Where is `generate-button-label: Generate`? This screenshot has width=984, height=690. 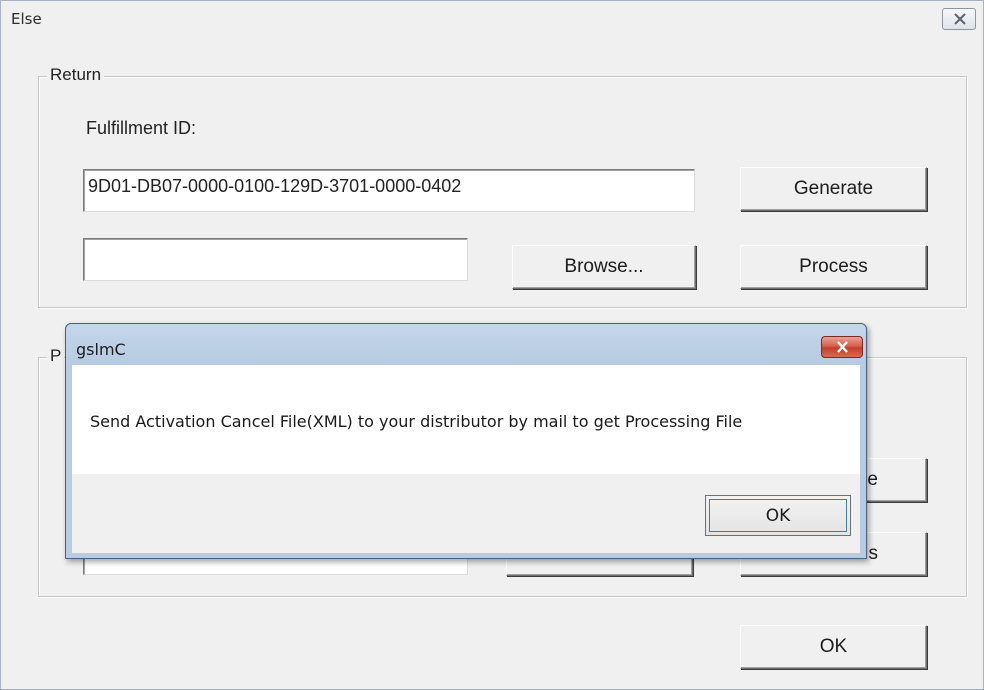
generate-button-label: Generate is located at coordinates (833, 188).